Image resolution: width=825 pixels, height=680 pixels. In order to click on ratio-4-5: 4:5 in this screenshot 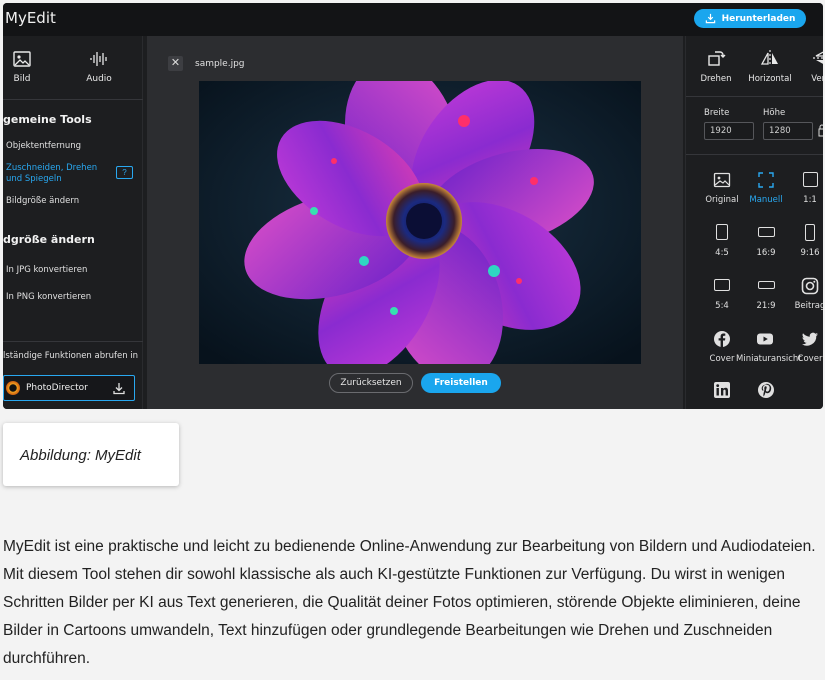, I will do `click(722, 241)`.